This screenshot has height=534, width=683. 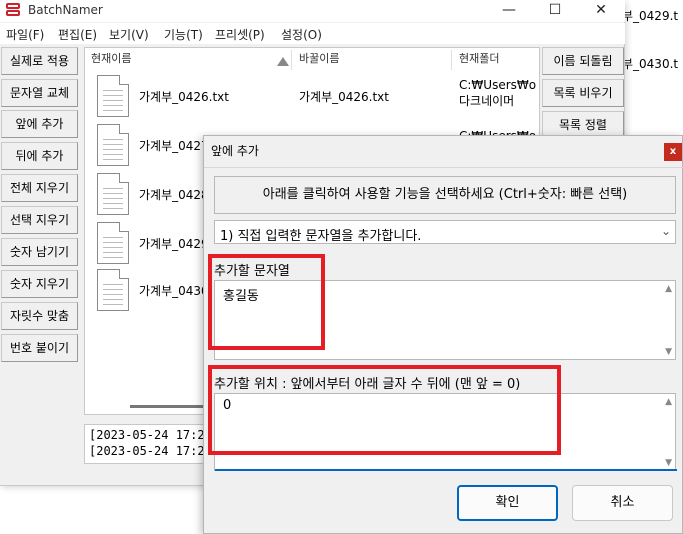 I want to click on keep-numbers-button: 숫자 남기기, so click(x=39, y=252).